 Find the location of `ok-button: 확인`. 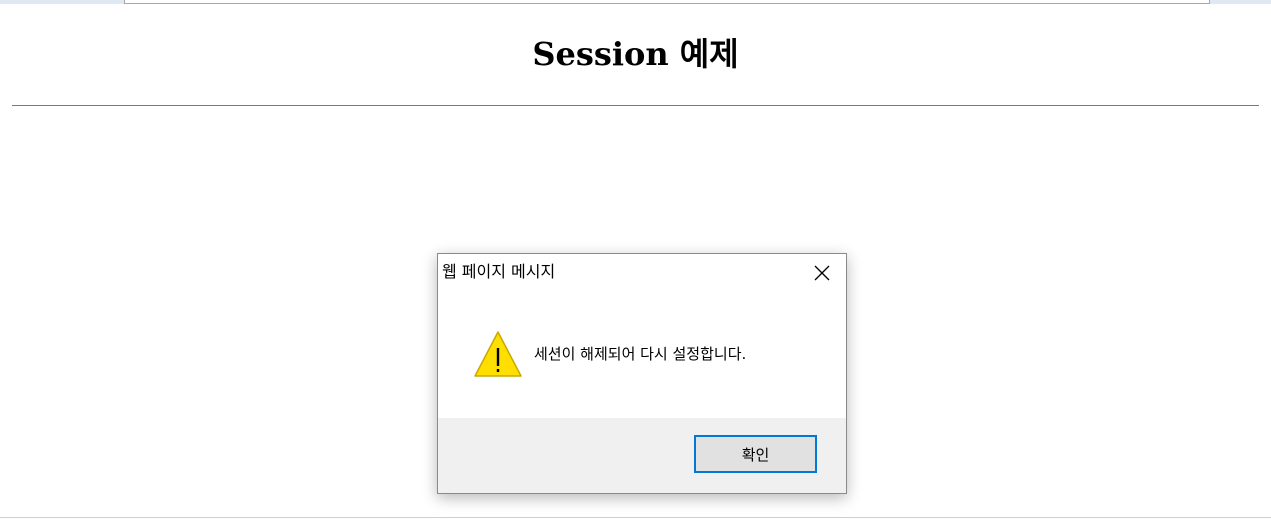

ok-button: 확인 is located at coordinates (755, 454).